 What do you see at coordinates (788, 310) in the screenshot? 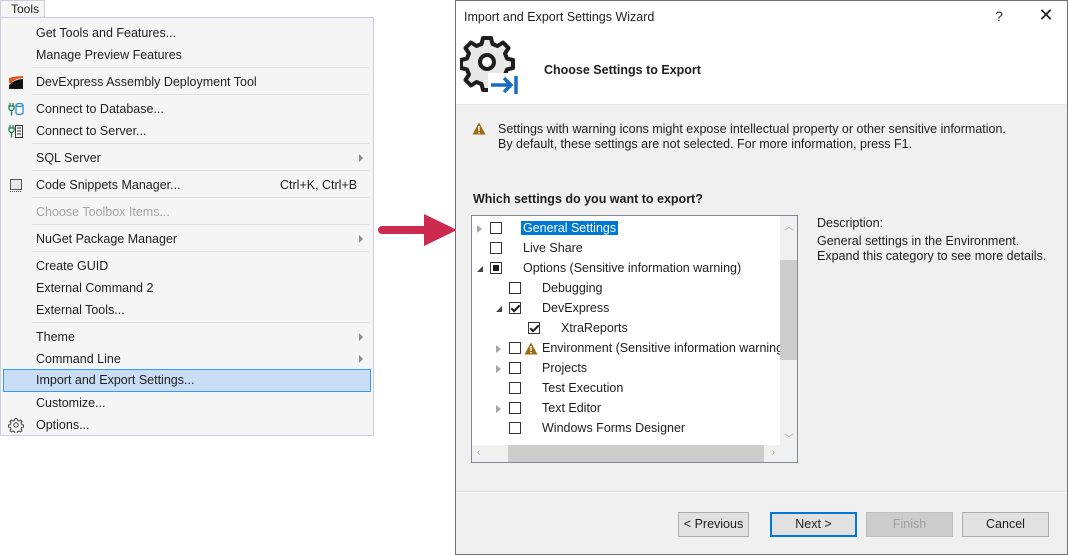
I see `vertical-scroll-thumb` at bounding box center [788, 310].